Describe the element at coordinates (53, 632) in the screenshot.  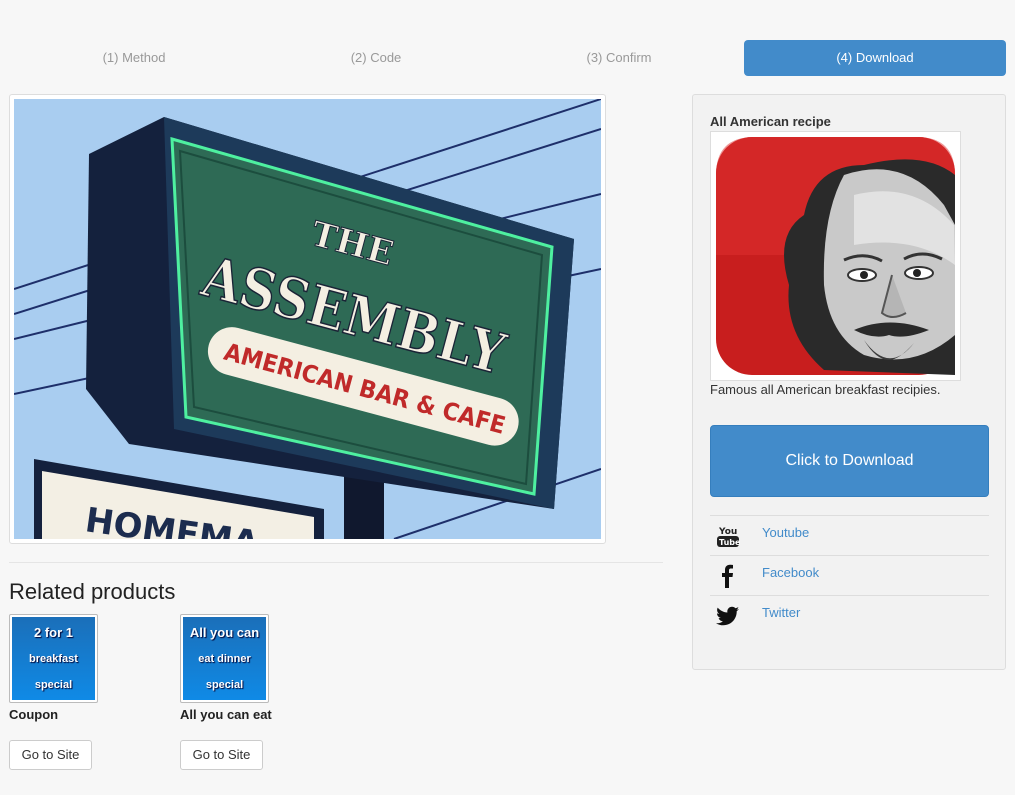
I see `thumb-line: 2 for 1` at that location.